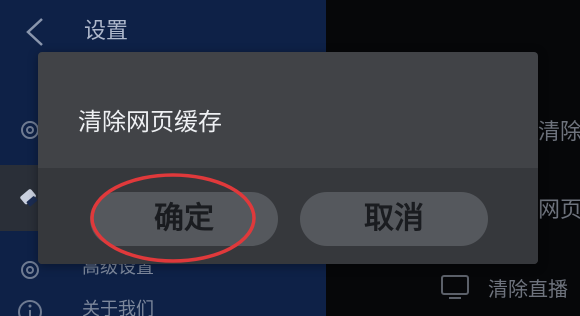  What do you see at coordinates (394, 219) in the screenshot?
I see `cancel-button: 取消` at bounding box center [394, 219].